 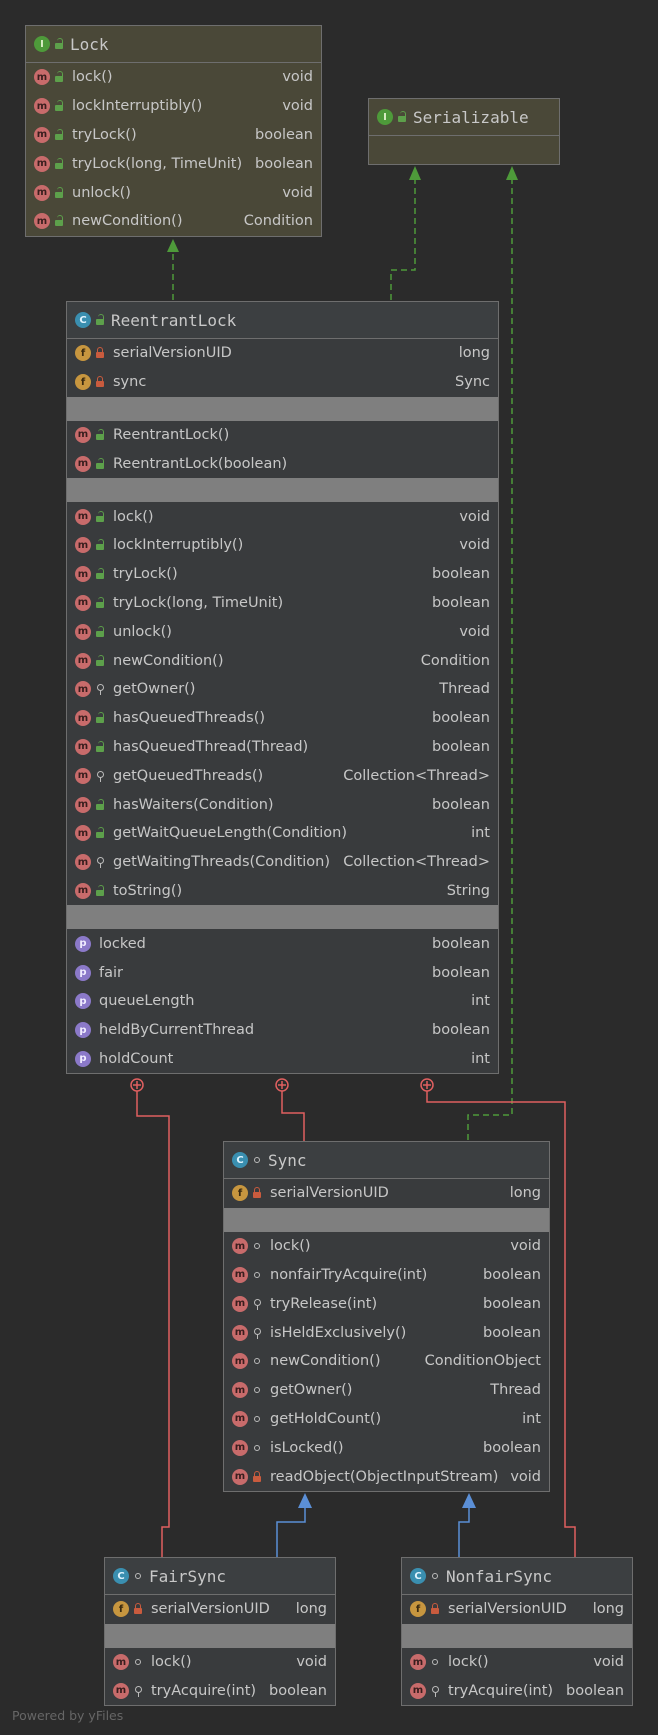 What do you see at coordinates (220, 1576) in the screenshot?
I see `fairsync-header: C FairSync` at bounding box center [220, 1576].